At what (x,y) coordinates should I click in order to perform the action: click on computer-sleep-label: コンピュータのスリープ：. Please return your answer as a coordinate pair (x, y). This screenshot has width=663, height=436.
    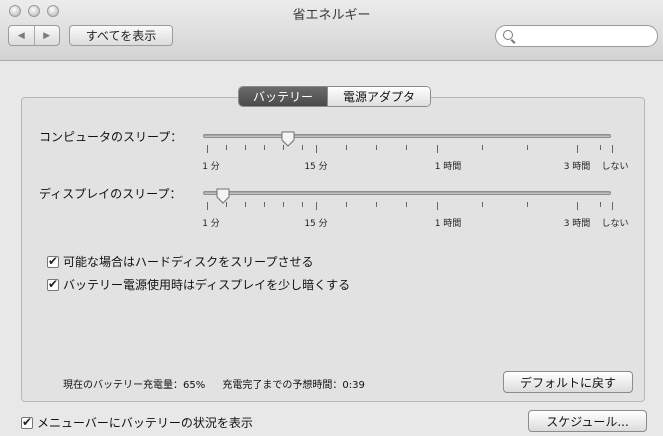
    Looking at the image, I should click on (111, 137).